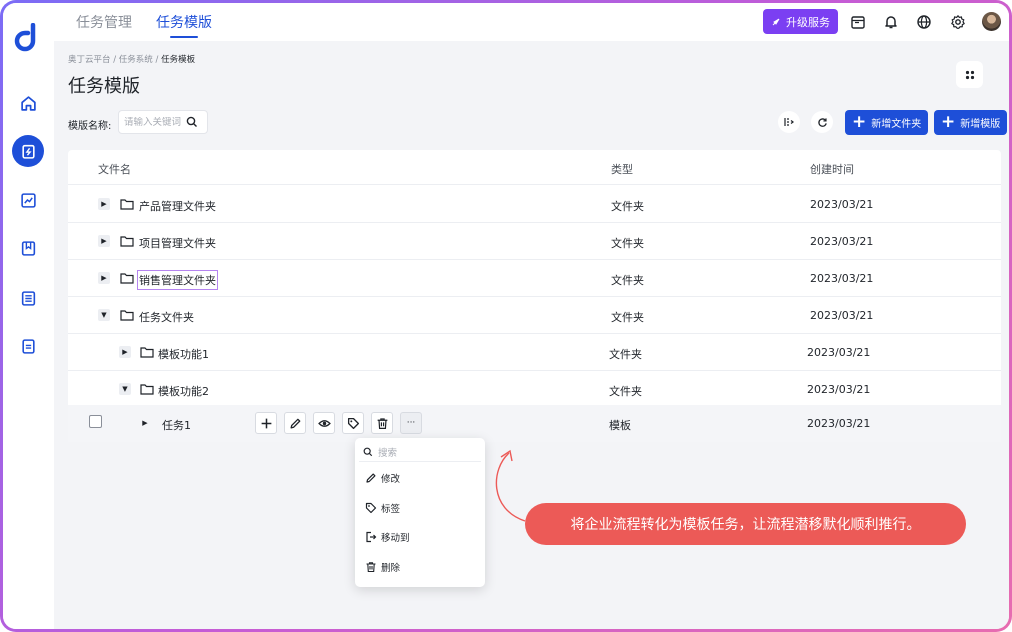 The image size is (1012, 632). Describe the element at coordinates (183, 391) in the screenshot. I see `row-name: 模板功能2` at that location.